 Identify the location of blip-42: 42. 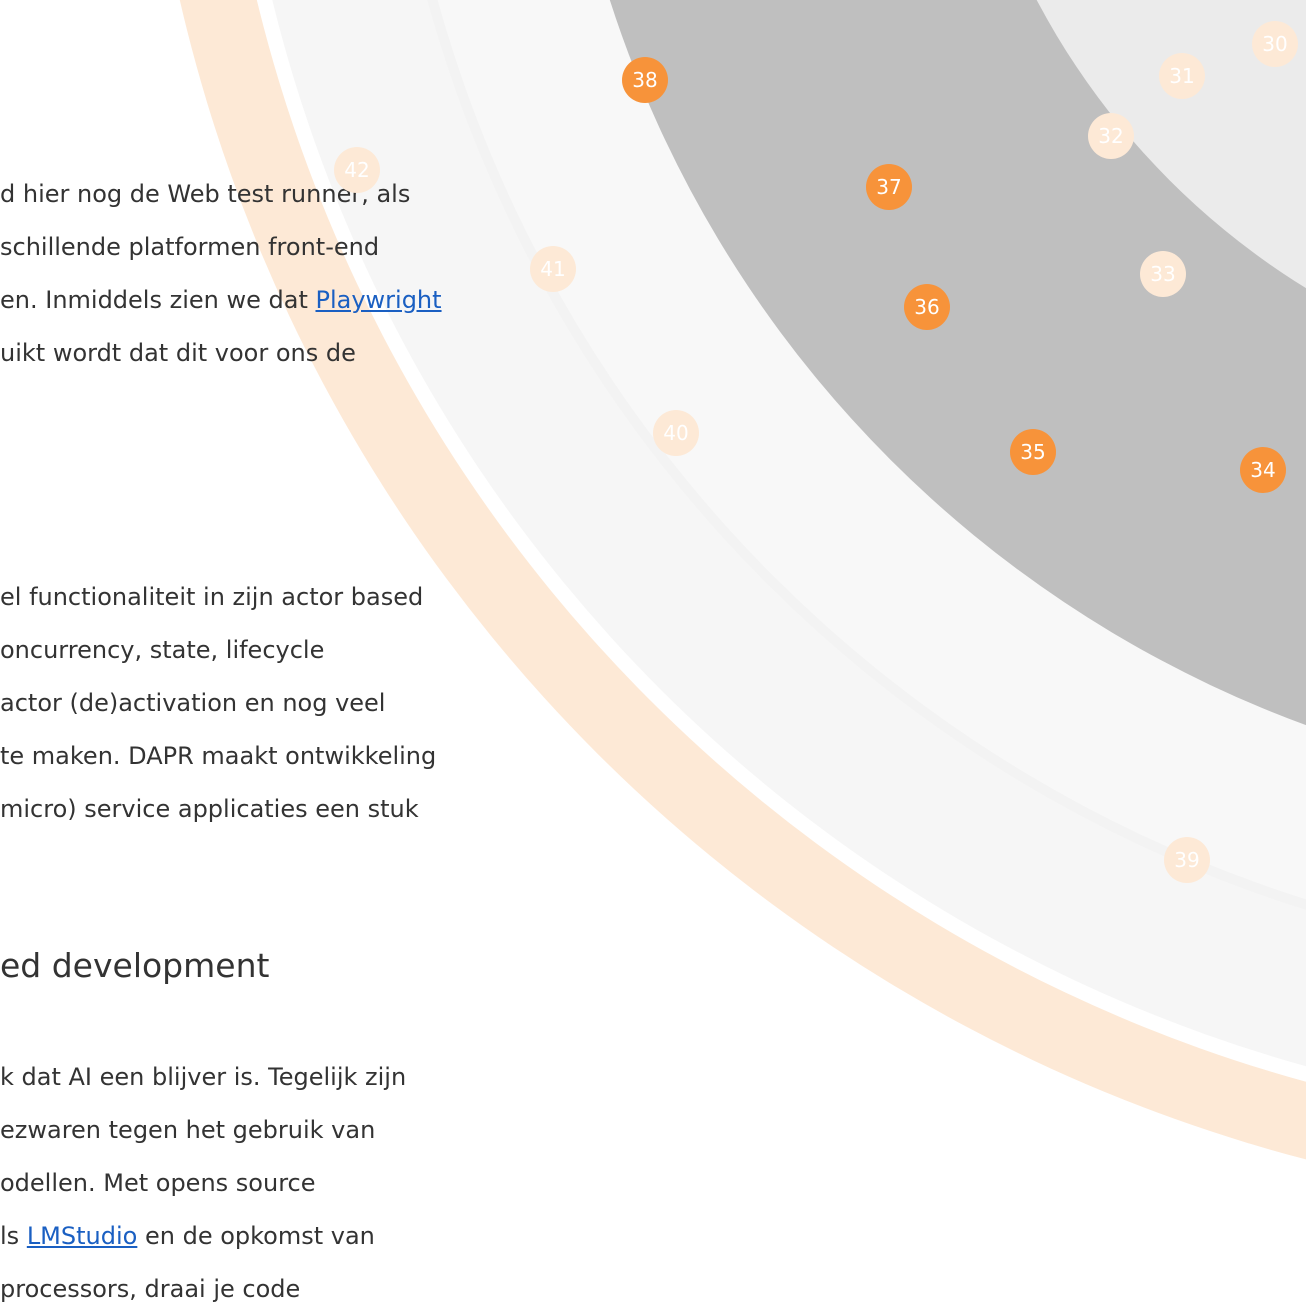
(357, 170).